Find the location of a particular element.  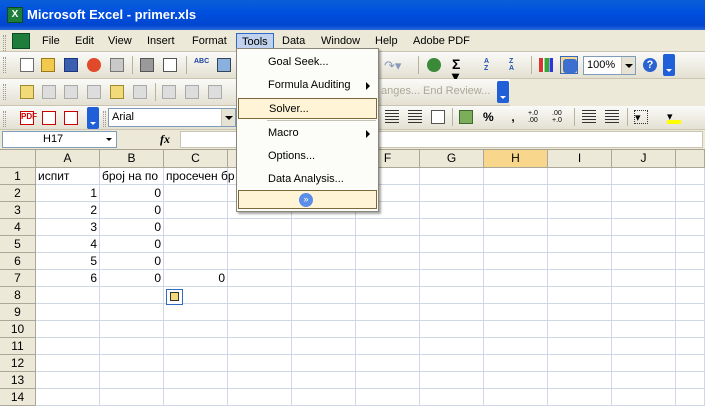

cell-a7: 6 is located at coordinates (68, 278).